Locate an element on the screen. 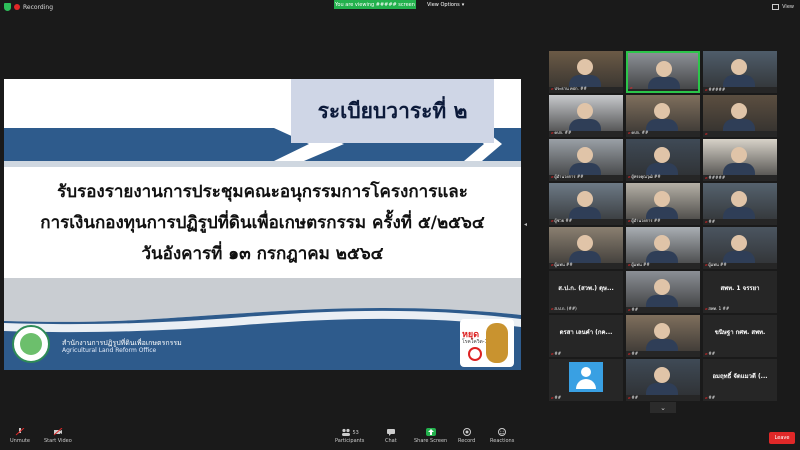 Image resolution: width=800 pixels, height=450 pixels. participant-tile: ⌀ ประธาน คปก. ## is located at coordinates (586, 72).